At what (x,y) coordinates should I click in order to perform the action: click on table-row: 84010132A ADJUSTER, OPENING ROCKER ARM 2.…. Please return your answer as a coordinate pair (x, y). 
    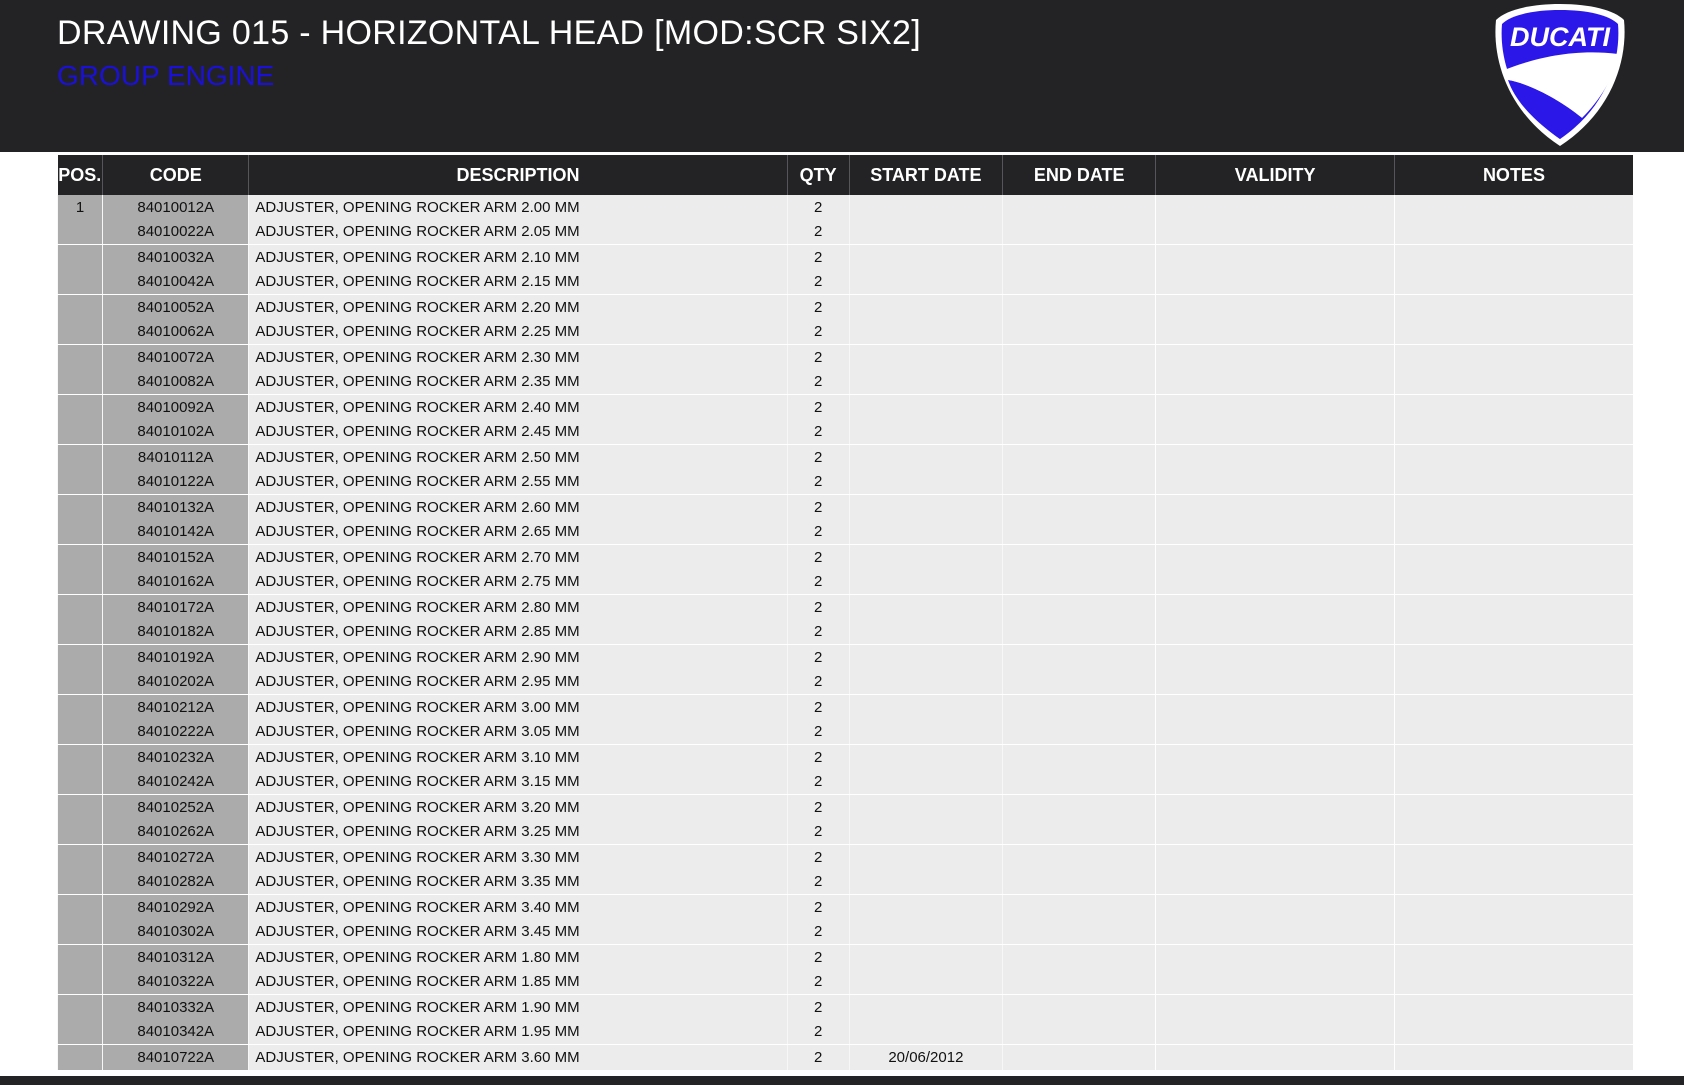
    Looking at the image, I should click on (844, 507).